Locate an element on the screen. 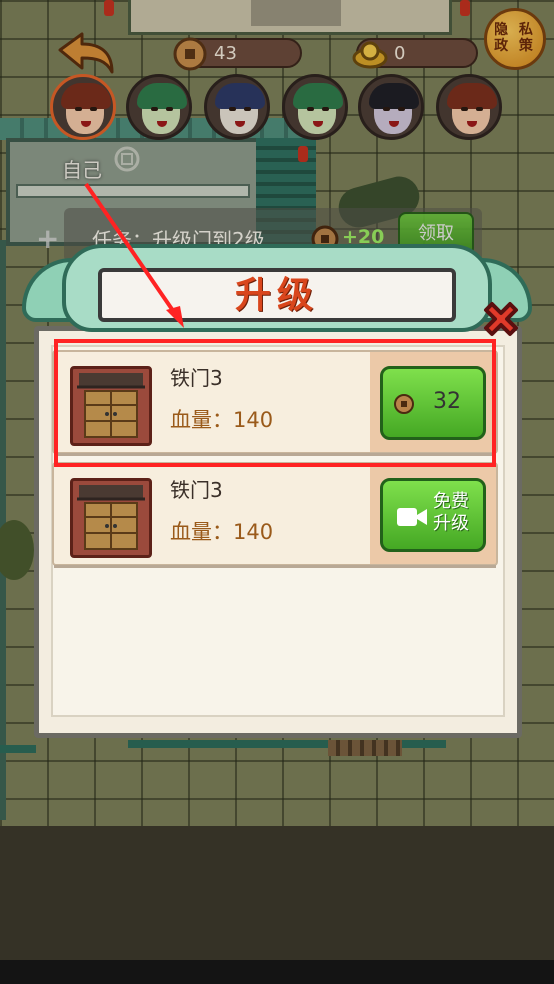 Image resolution: width=554 pixels, height=984 pixels. avatar-self-girl is located at coordinates (83, 107).